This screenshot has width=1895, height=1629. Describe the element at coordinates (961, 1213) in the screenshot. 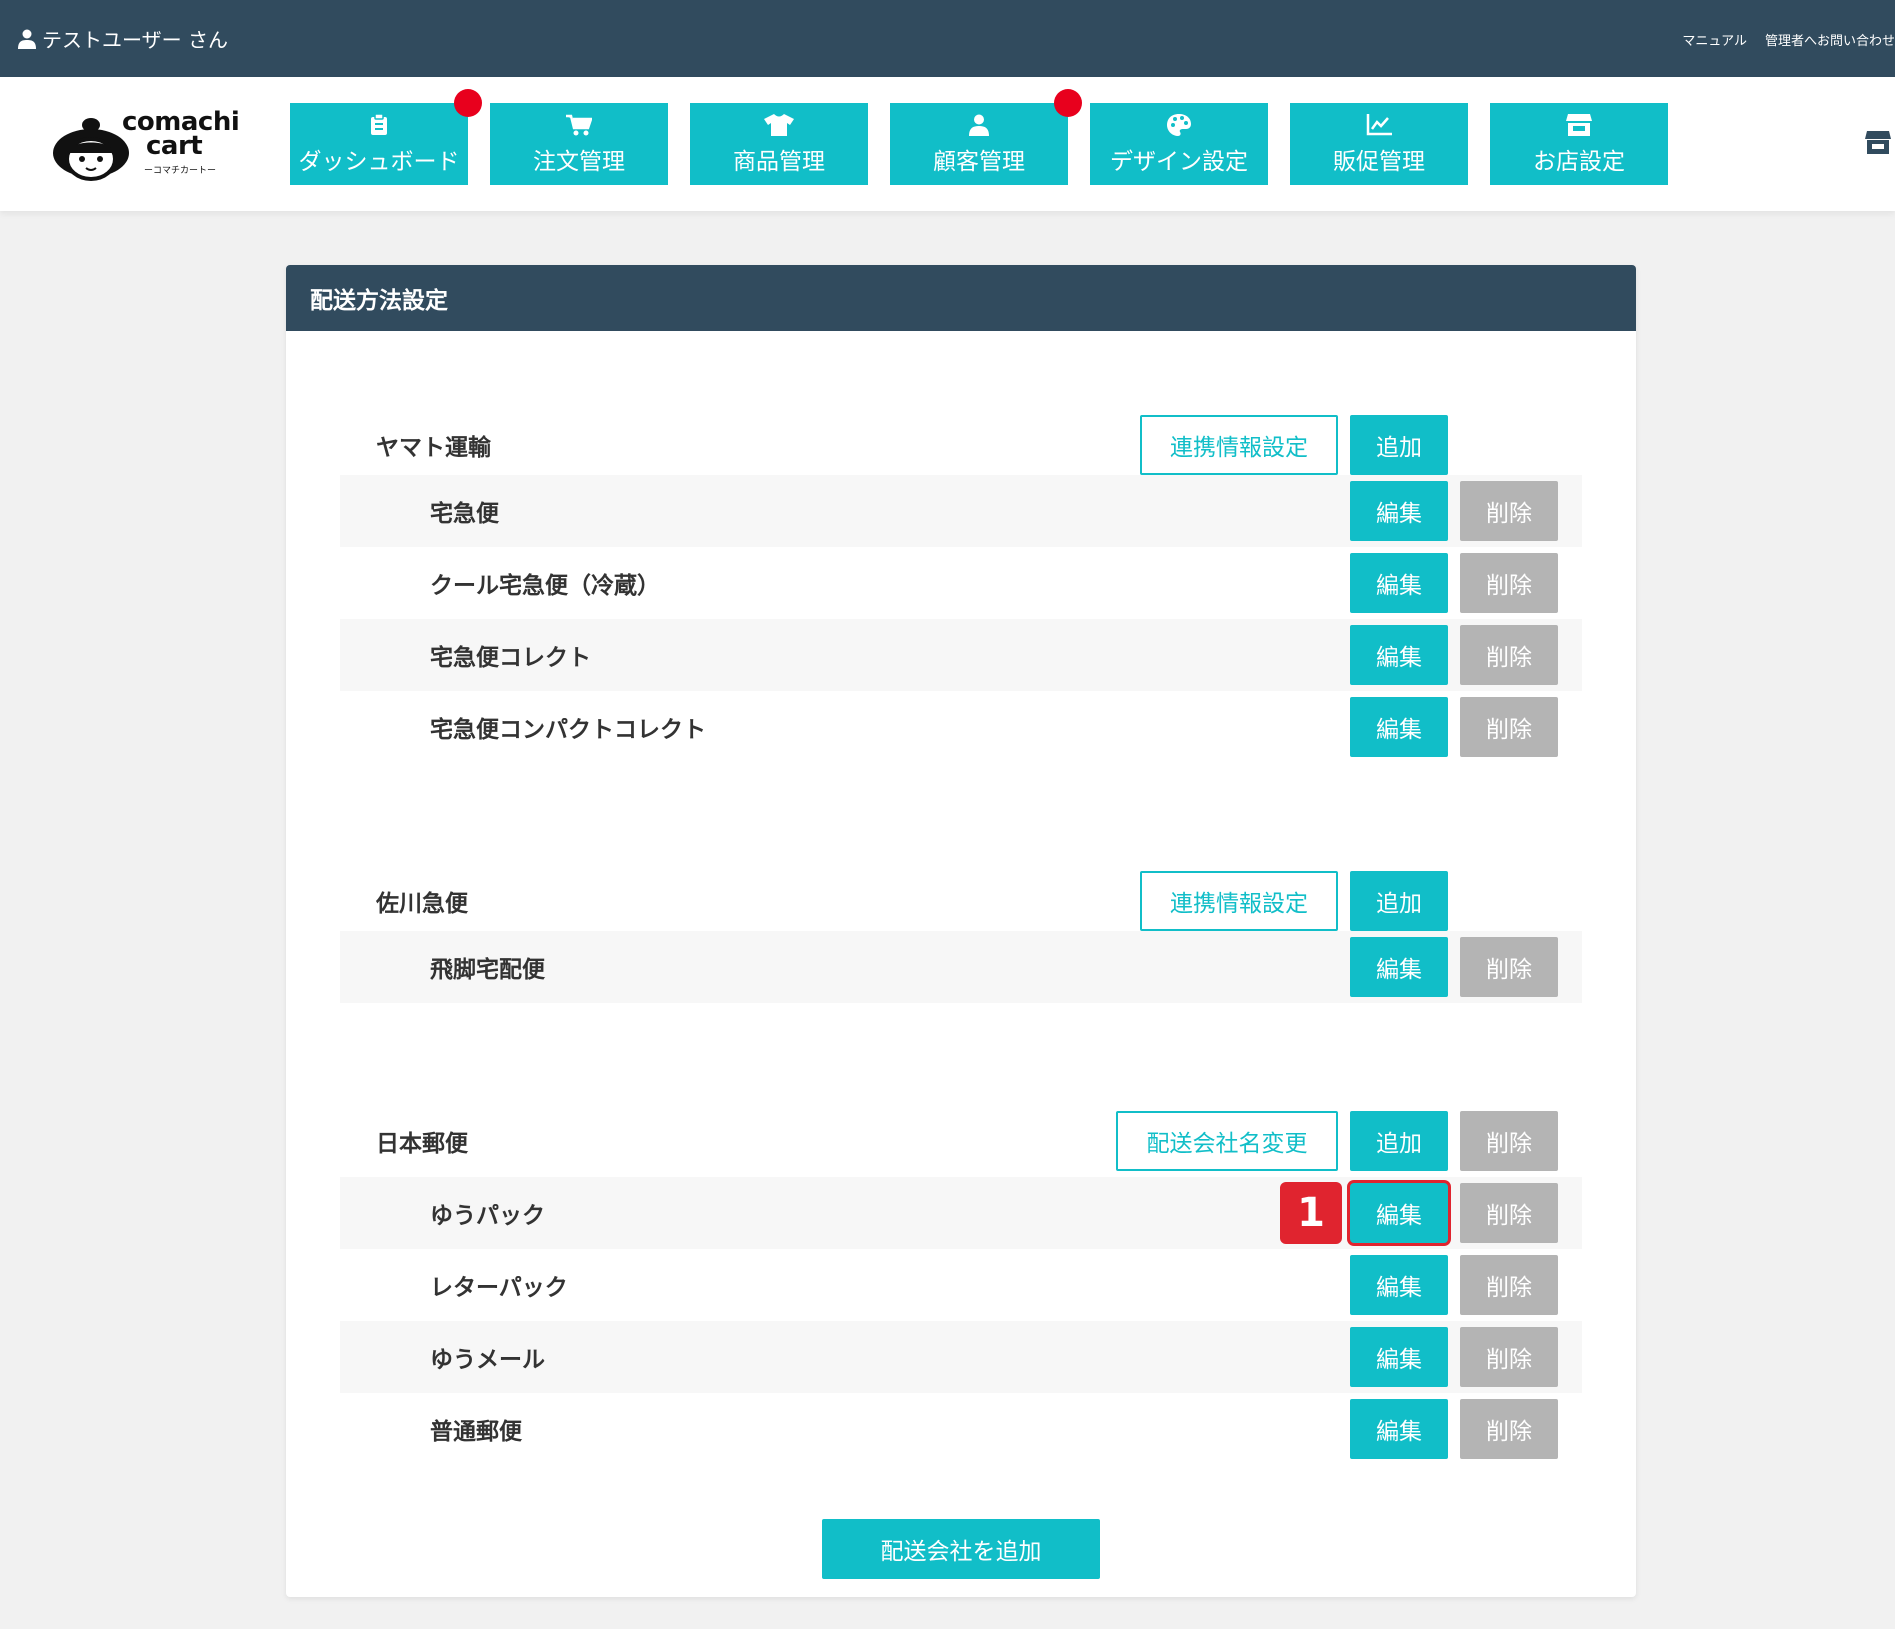

I see `service-row: ゆうパック 1 編集 削除` at that location.